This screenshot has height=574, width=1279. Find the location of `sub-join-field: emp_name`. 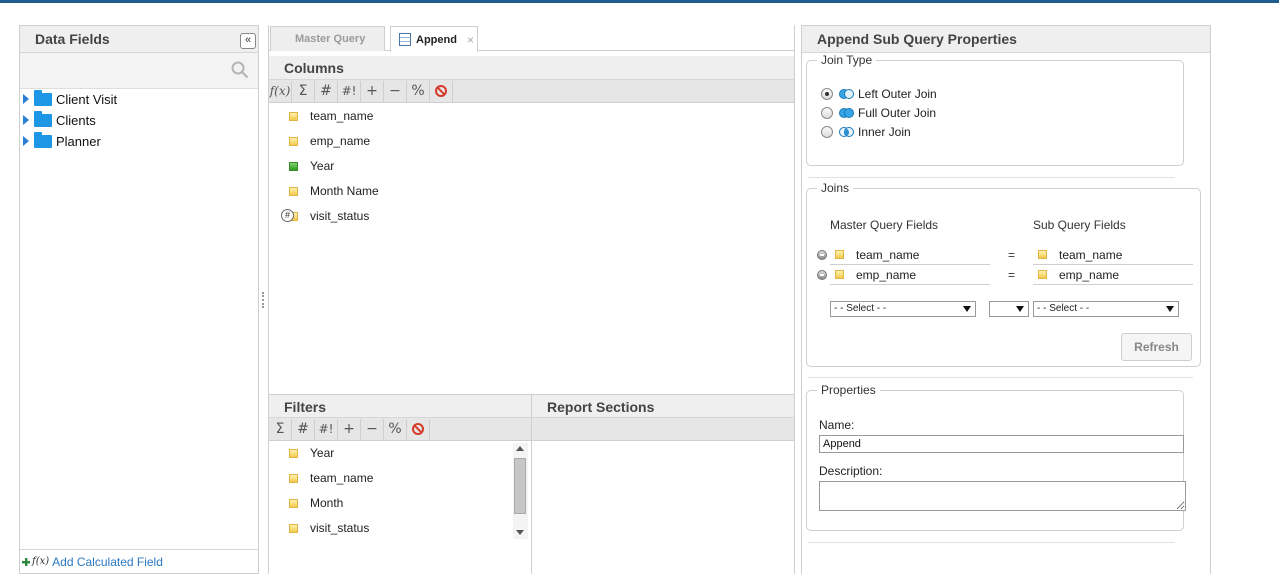

sub-join-field: emp_name is located at coordinates (1113, 275).